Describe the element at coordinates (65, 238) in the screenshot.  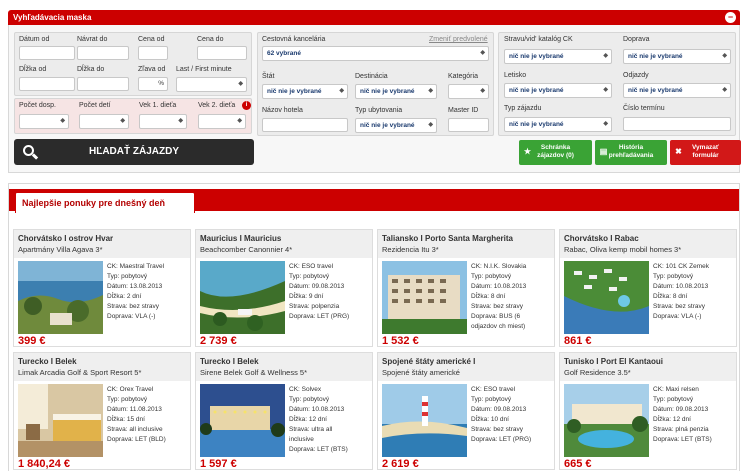
I see `offer-title: Chorvátsko I ostrov Hvar` at that location.